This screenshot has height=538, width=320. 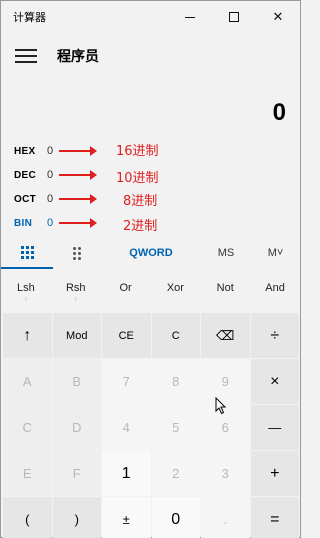 I want to click on tab-full-keypad, so click(x=27, y=253).